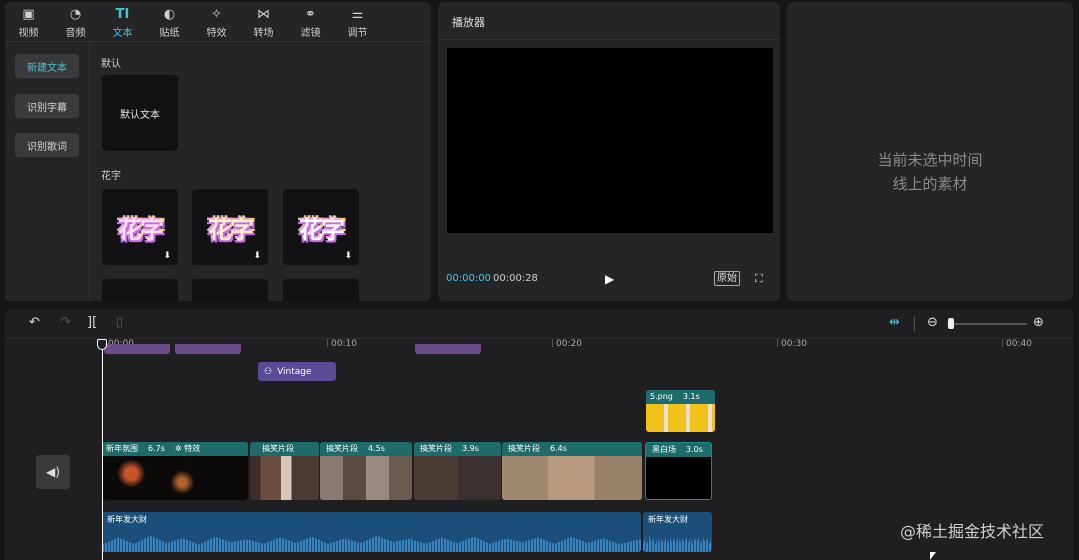  I want to click on ruler-label: 00:10, so click(344, 344).